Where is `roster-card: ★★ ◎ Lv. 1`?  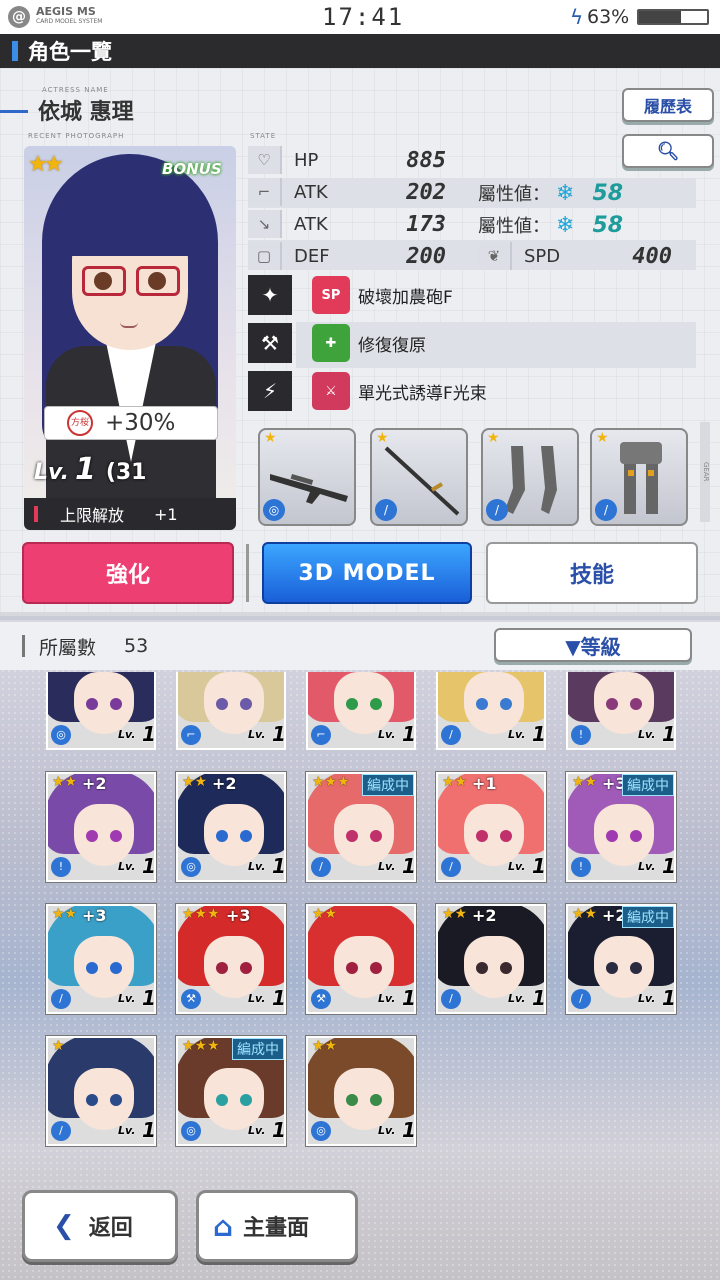
roster-card: ★★ ◎ Lv. 1 is located at coordinates (361, 1091).